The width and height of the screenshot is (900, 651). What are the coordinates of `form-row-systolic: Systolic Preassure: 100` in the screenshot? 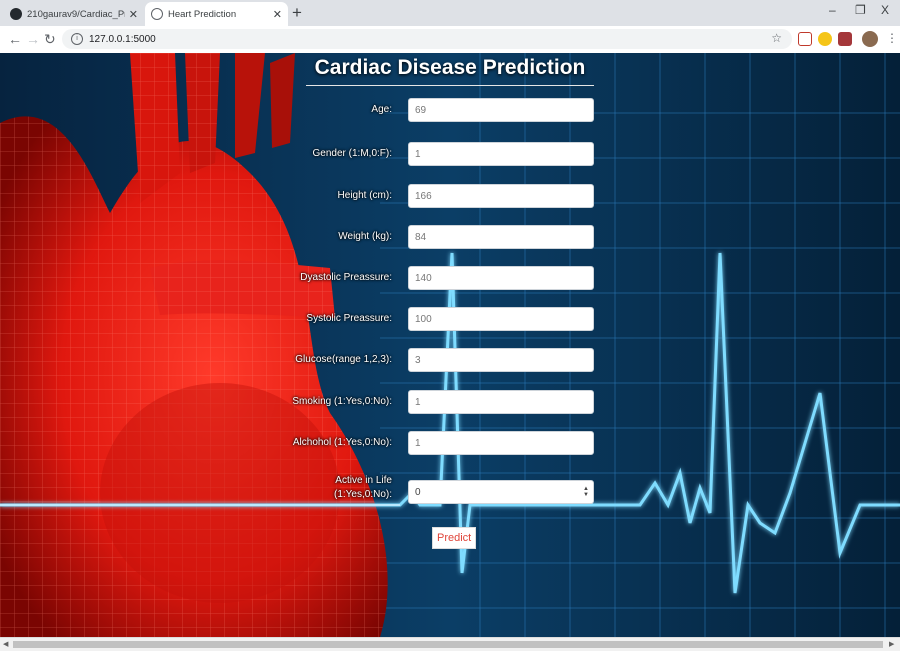 It's located at (450, 319).